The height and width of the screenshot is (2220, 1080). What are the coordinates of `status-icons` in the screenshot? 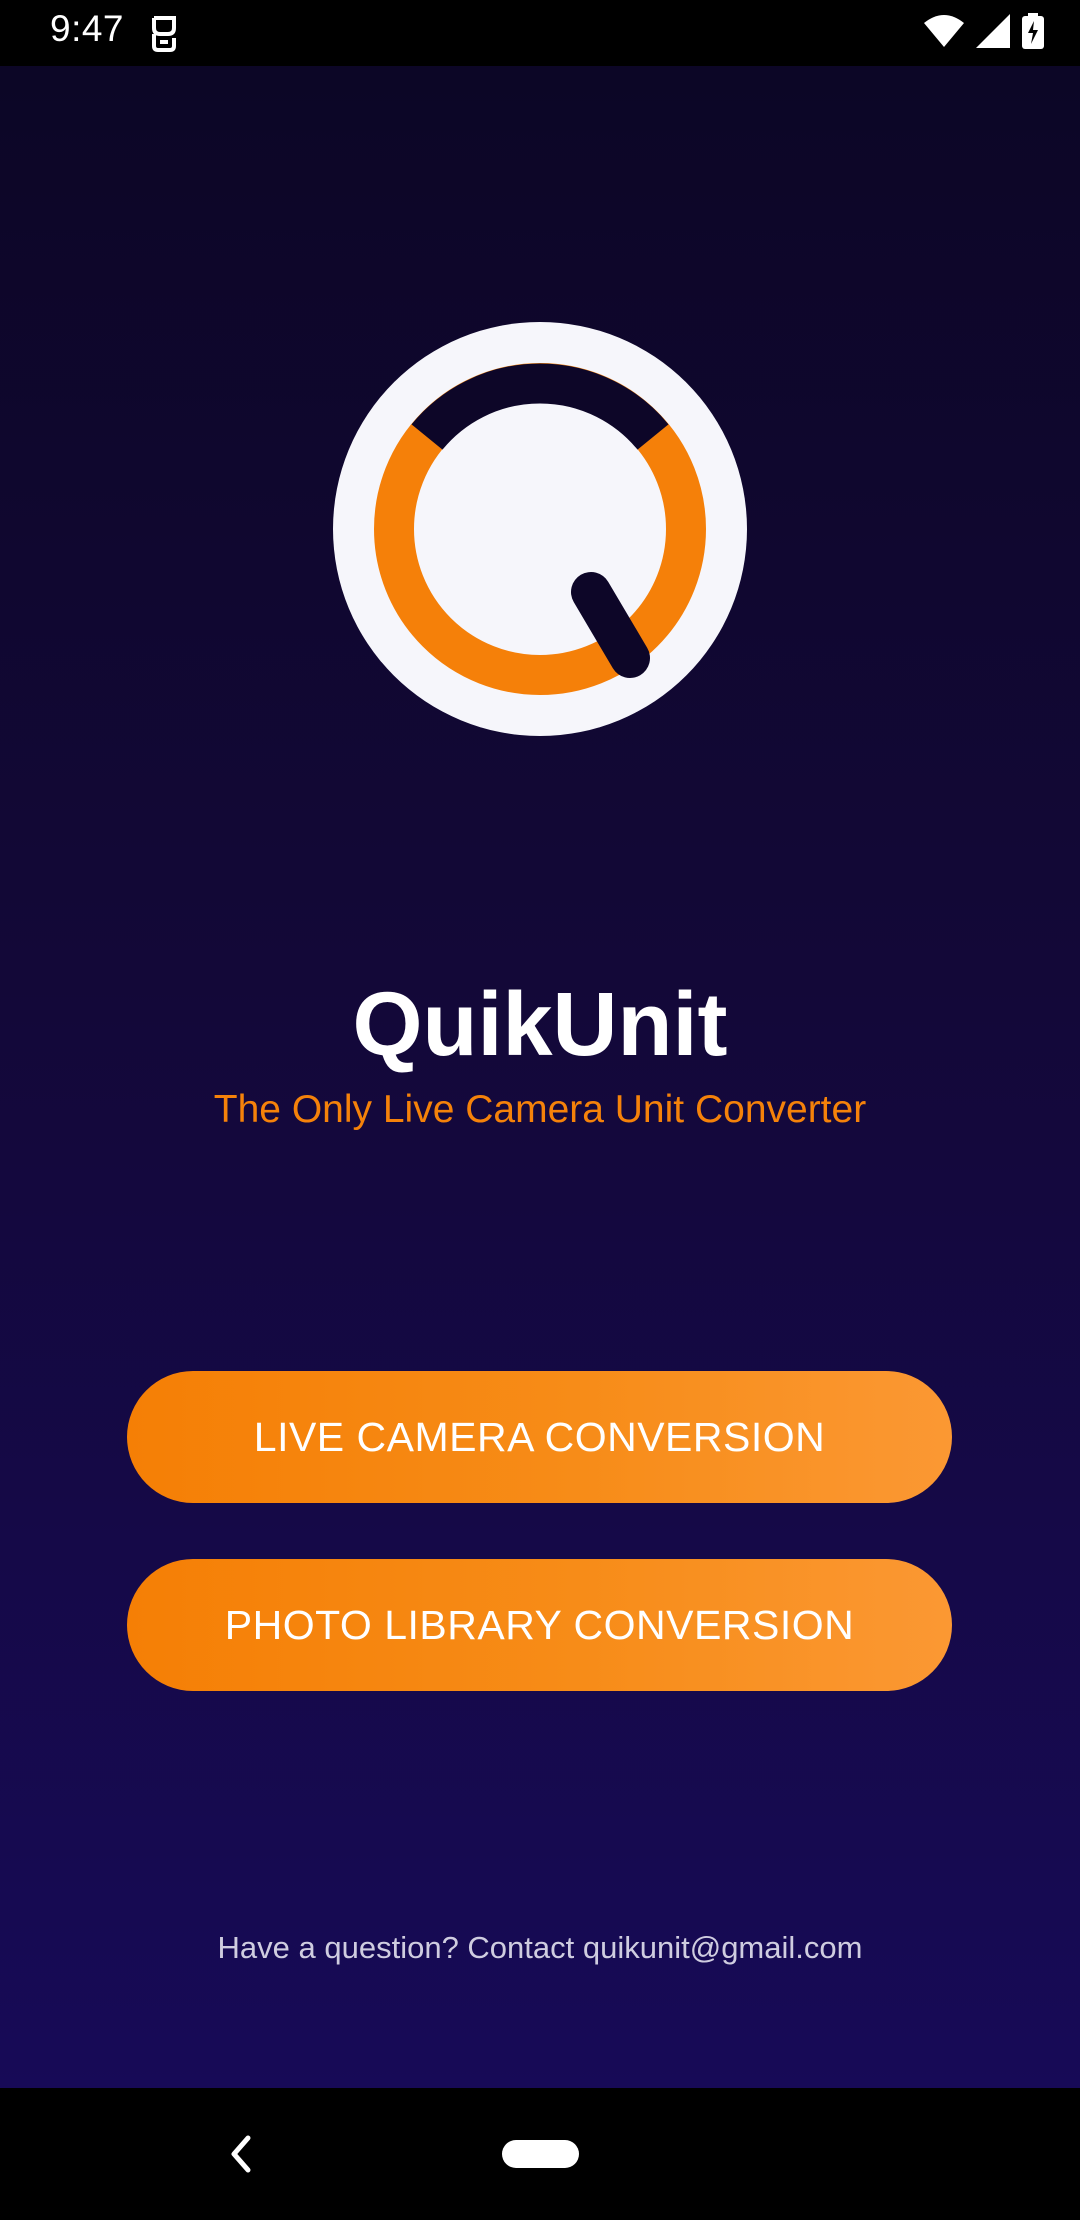 It's located at (984, 33).